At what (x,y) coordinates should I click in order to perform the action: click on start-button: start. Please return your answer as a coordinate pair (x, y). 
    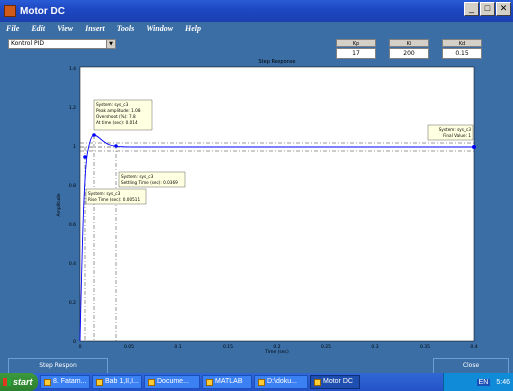
    Looking at the image, I should click on (19, 382).